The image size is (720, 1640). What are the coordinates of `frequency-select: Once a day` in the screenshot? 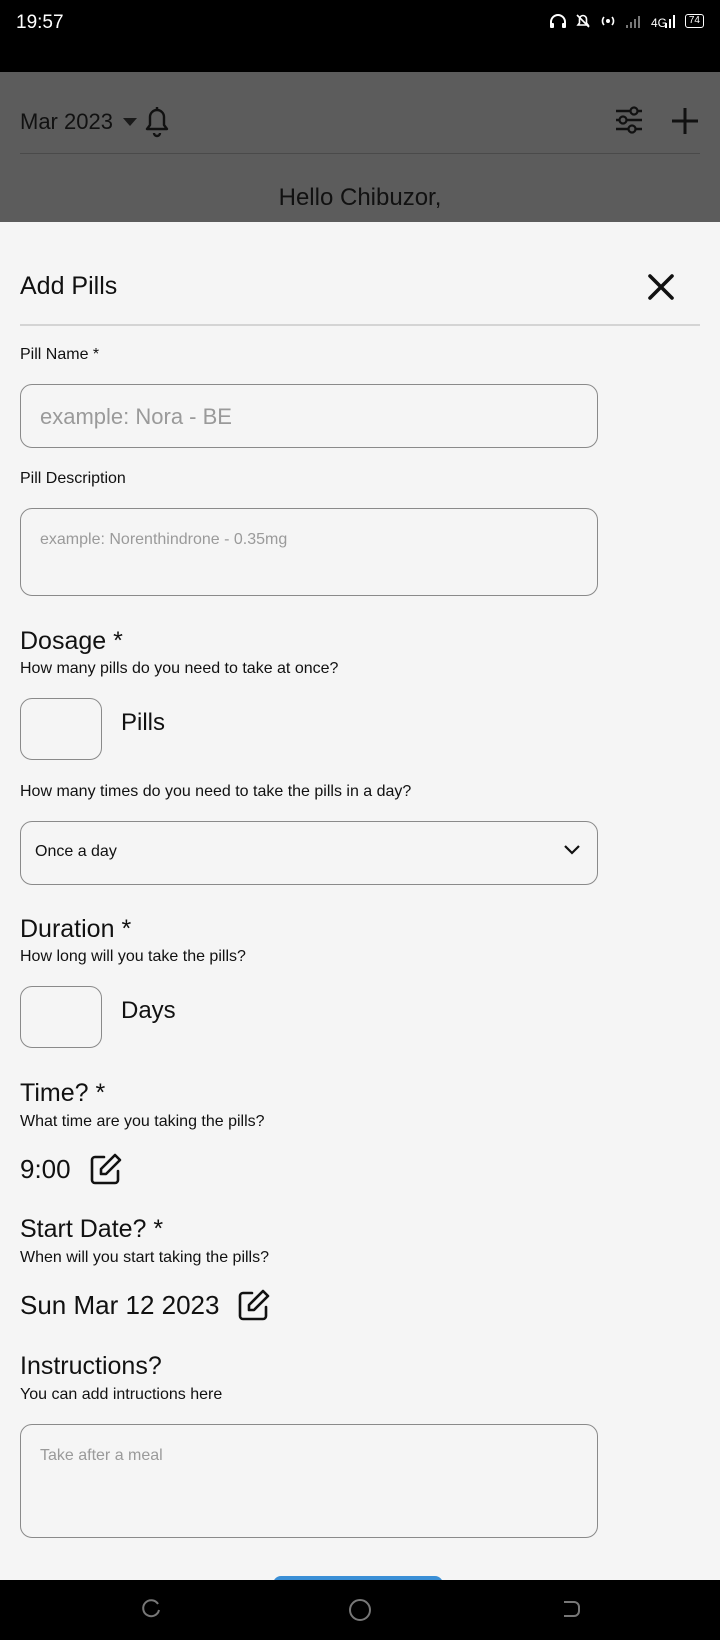 It's located at (309, 853).